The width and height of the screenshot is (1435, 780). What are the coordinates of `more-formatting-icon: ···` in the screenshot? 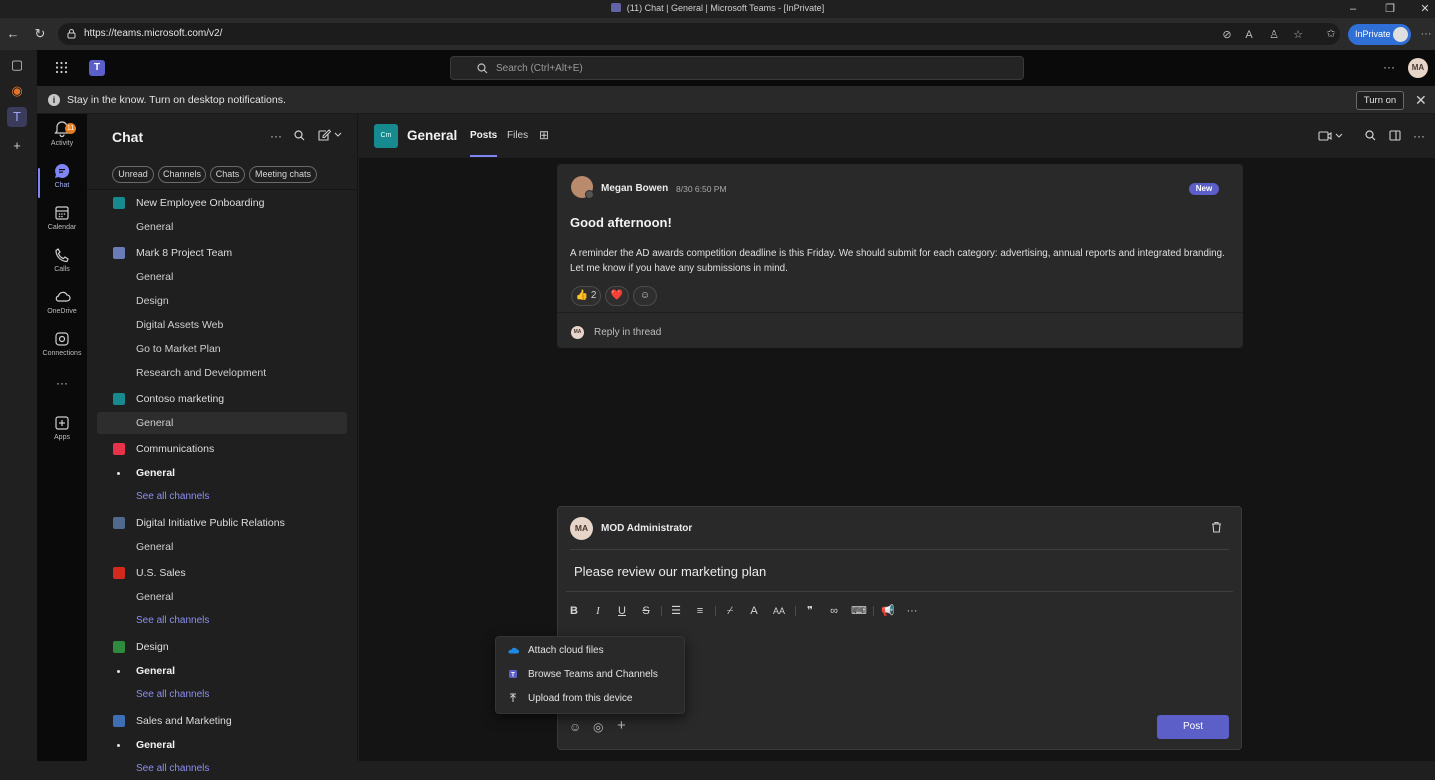 It's located at (912, 611).